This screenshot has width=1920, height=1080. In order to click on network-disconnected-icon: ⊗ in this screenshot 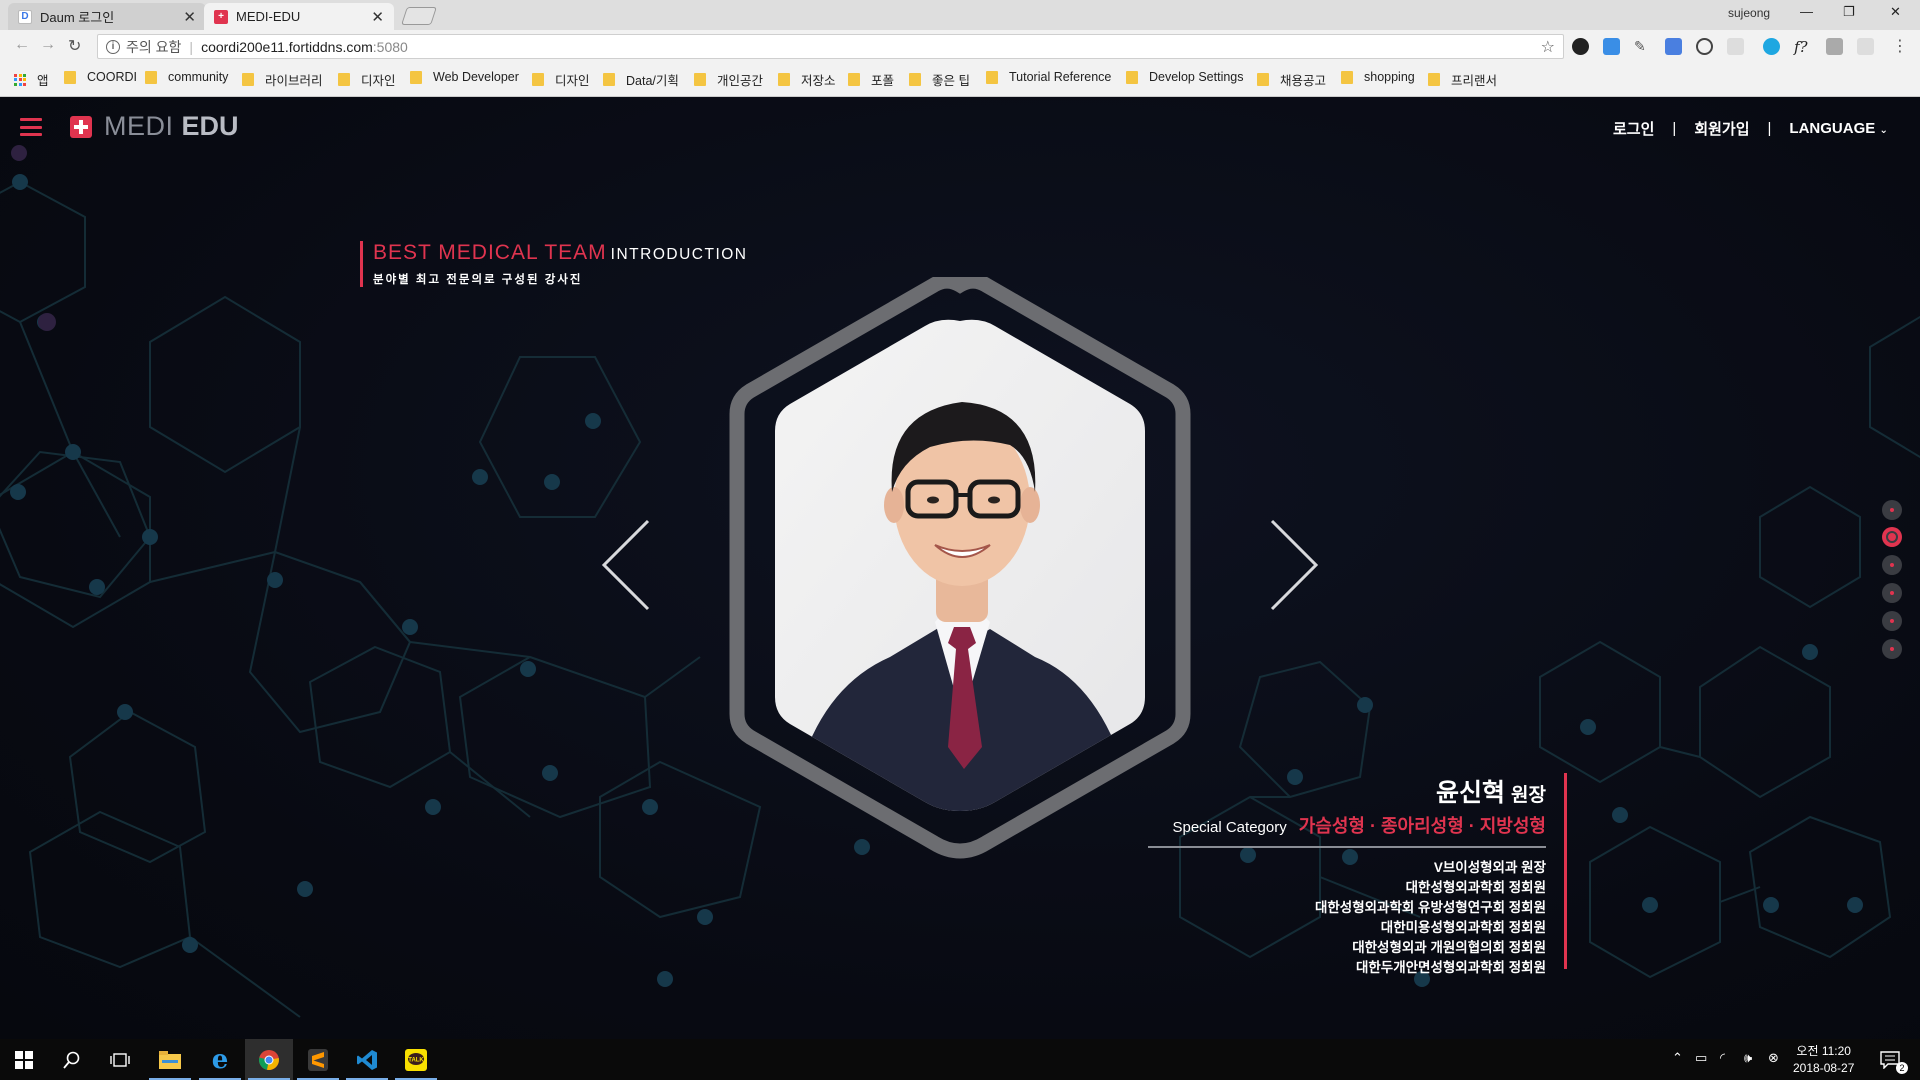, I will do `click(1773, 1058)`.